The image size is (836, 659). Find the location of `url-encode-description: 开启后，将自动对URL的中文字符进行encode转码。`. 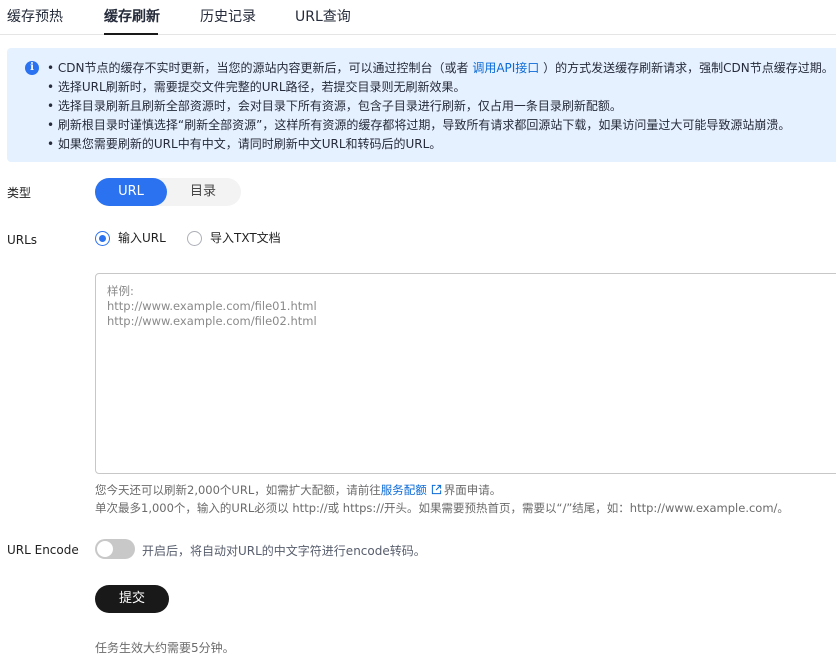

url-encode-description: 开启后，将自动对URL的中文字符进行encode转码。 is located at coordinates (284, 551).